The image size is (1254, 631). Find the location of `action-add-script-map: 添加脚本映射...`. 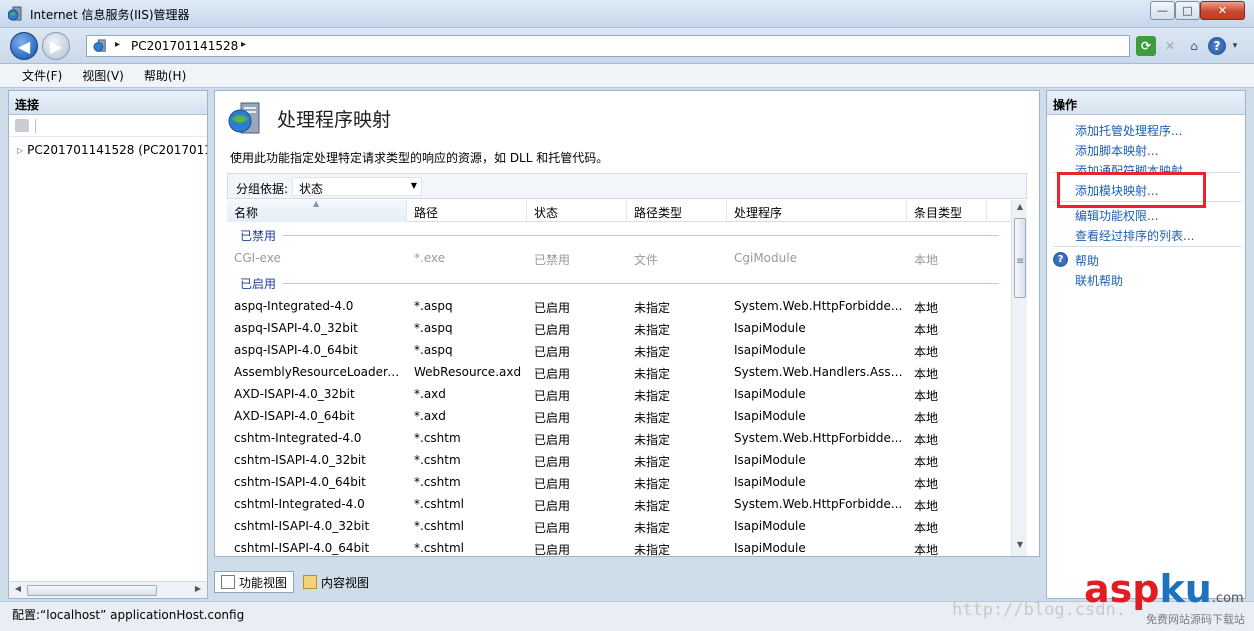

action-add-script-map: 添加脚本映射... is located at coordinates (1116, 150).